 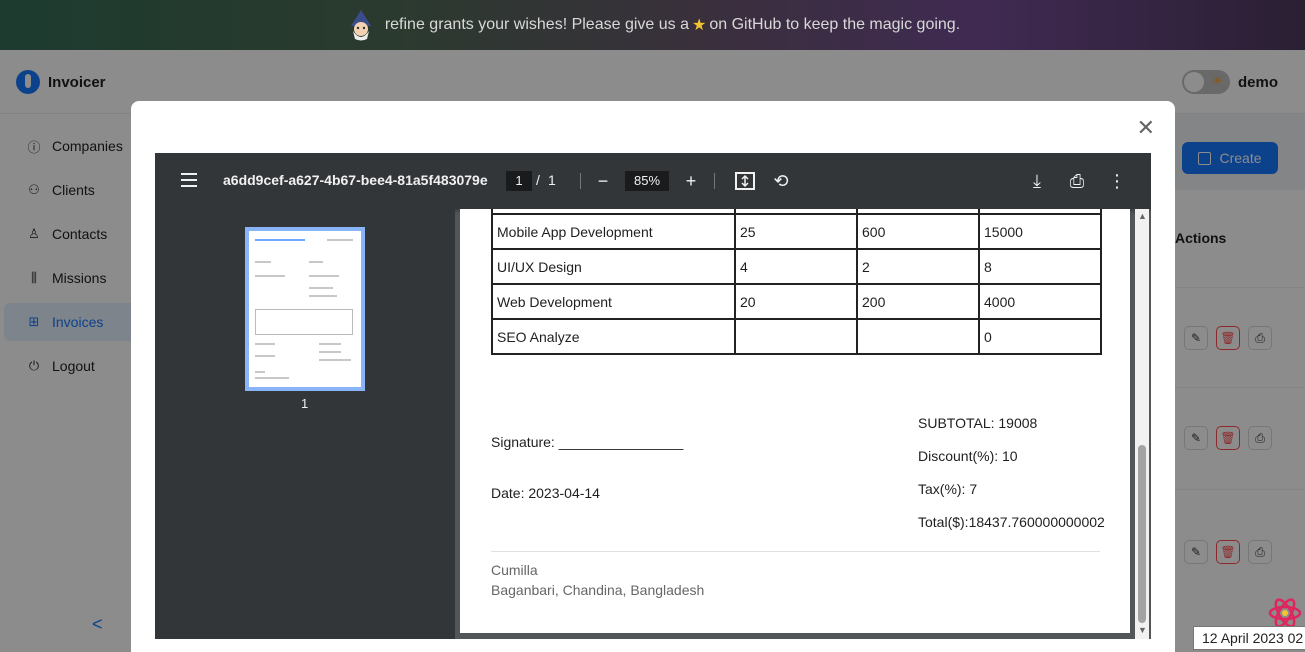 What do you see at coordinates (647, 181) in the screenshot?
I see `zoom-input: 85%` at bounding box center [647, 181].